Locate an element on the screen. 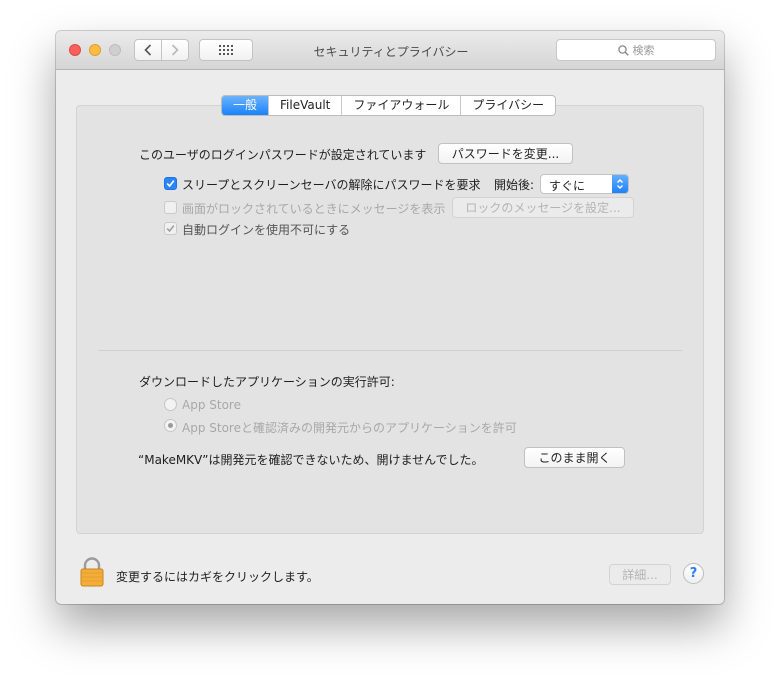 This screenshot has width=780, height=685. radio-app-store-label: App Store is located at coordinates (211, 405).